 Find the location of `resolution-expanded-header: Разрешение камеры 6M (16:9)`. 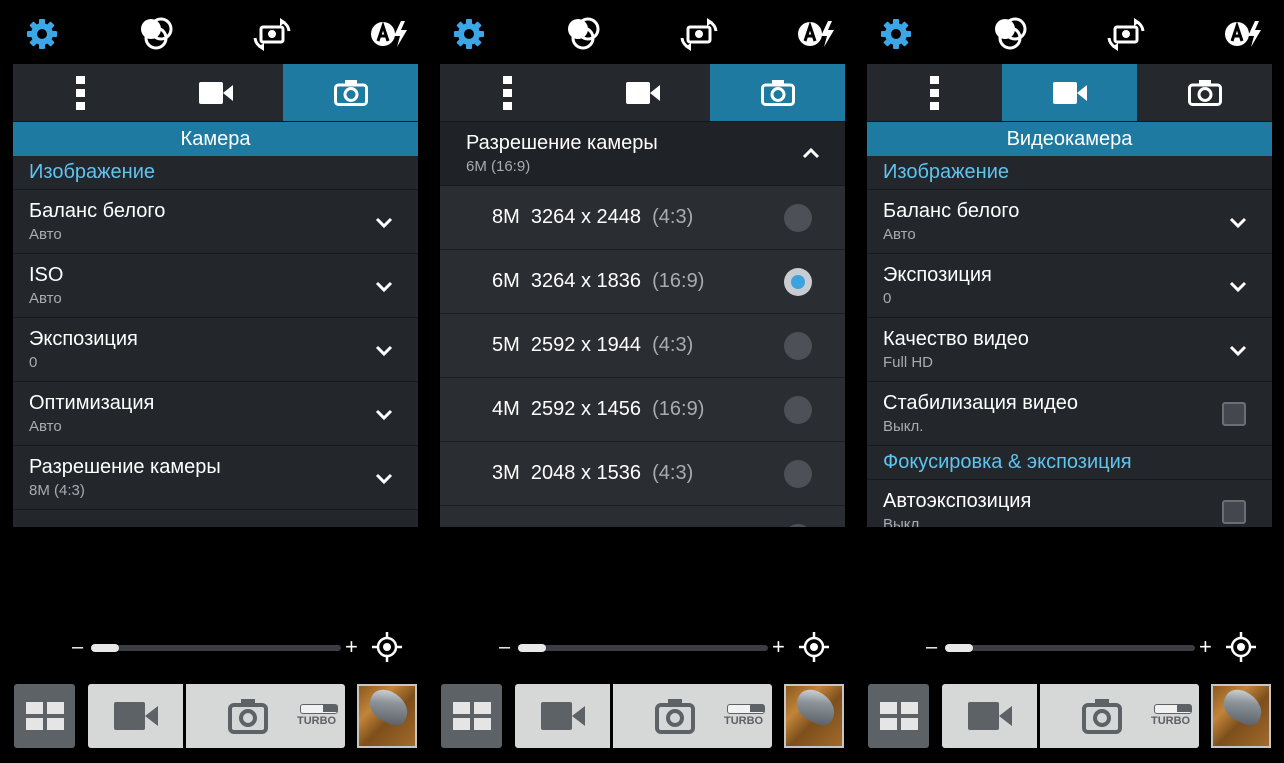

resolution-expanded-header: Разрешение камеры 6M (16:9) is located at coordinates (642, 154).